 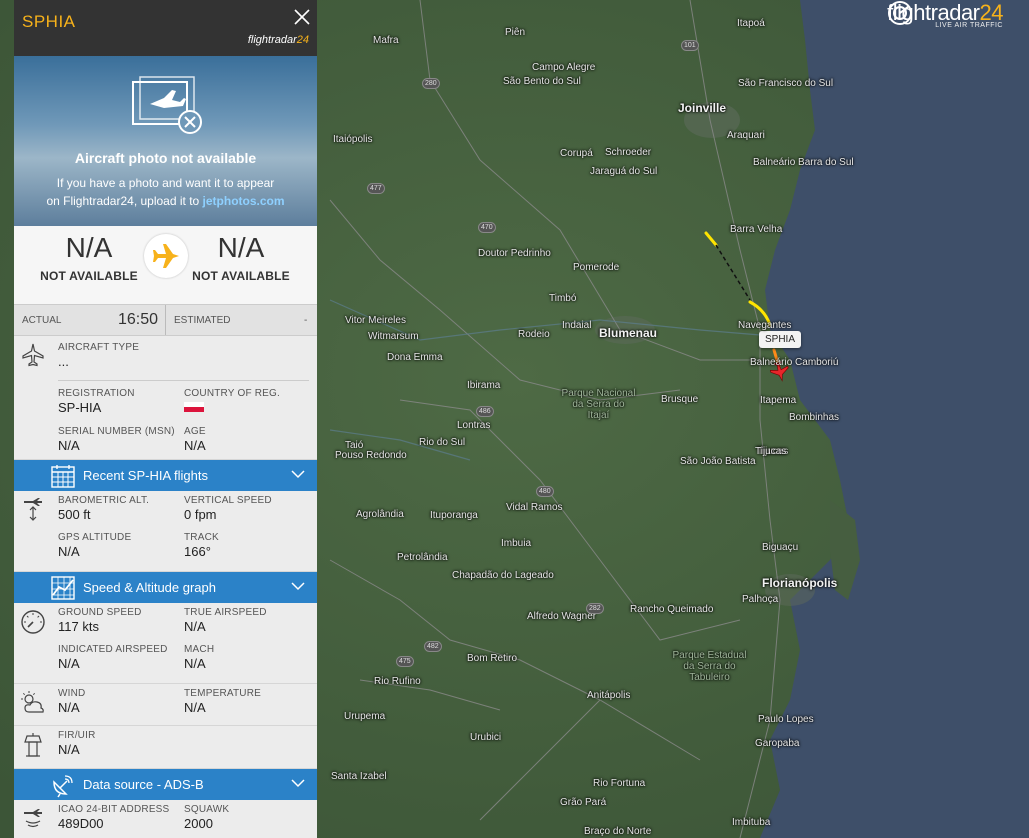 What do you see at coordinates (99, 347) in the screenshot?
I see `aircraft-type-label: AIRCRAFT TYPE` at bounding box center [99, 347].